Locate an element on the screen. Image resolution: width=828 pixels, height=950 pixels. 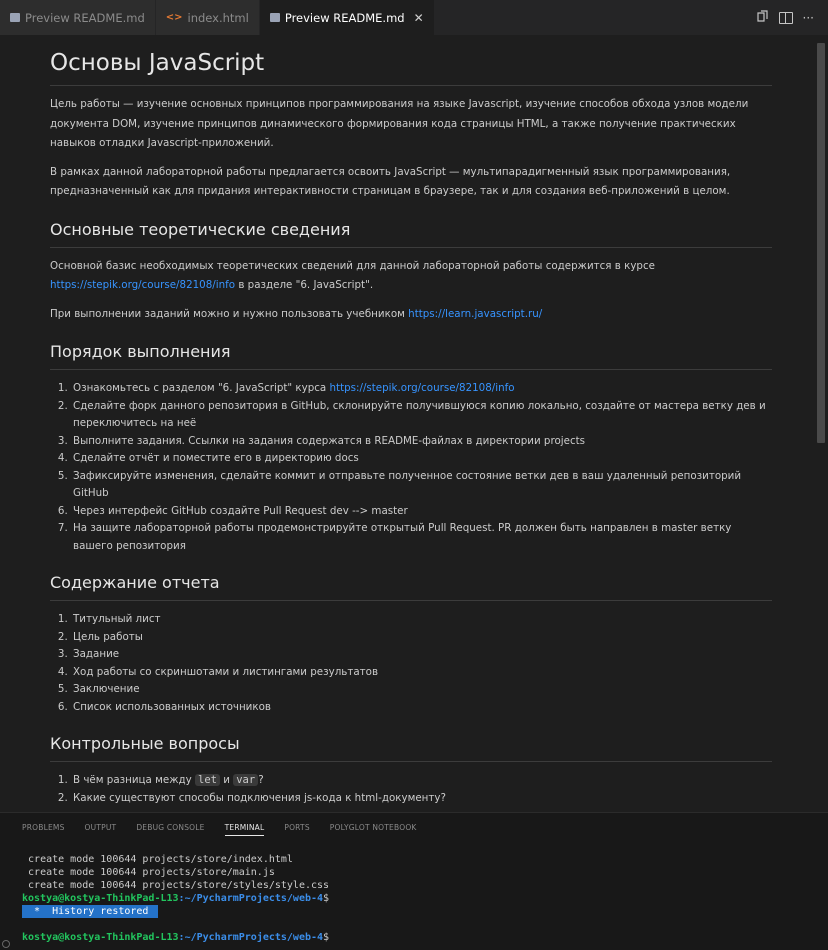
history-line: * History restored is located at coordinates (425, 911).